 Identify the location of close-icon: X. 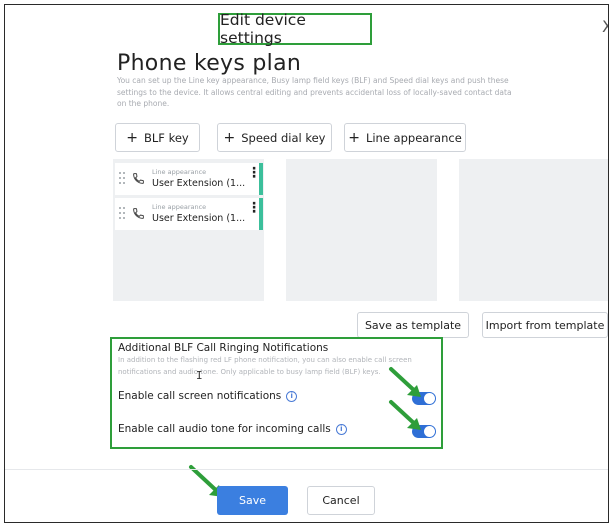
(605, 26).